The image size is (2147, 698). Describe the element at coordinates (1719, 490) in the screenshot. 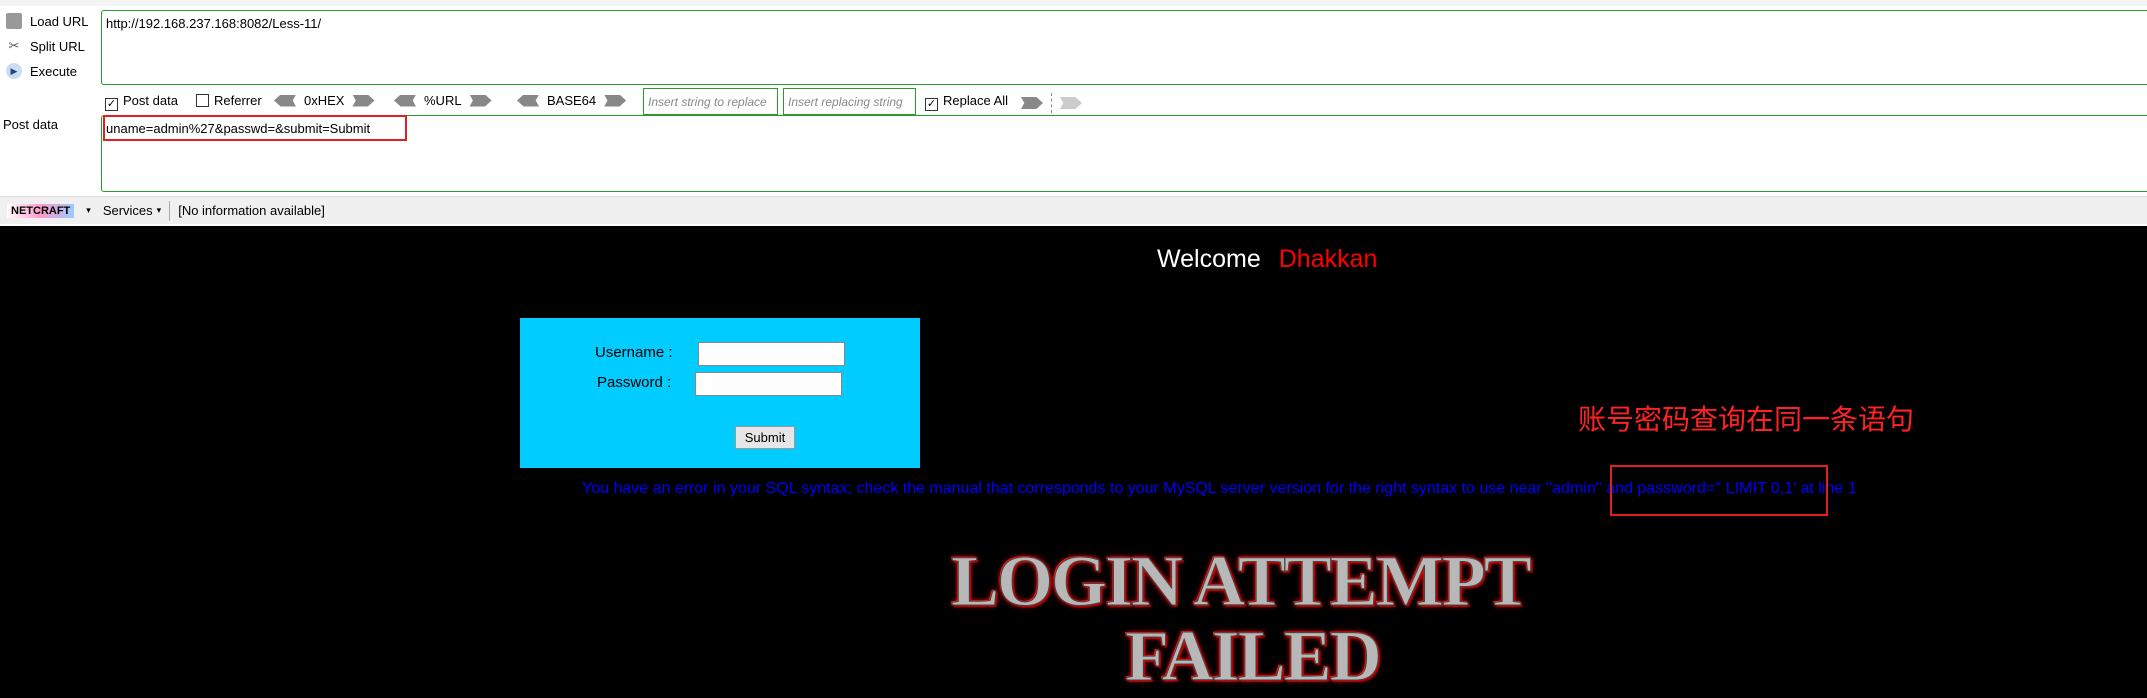

I see `error-highlight-box` at that location.